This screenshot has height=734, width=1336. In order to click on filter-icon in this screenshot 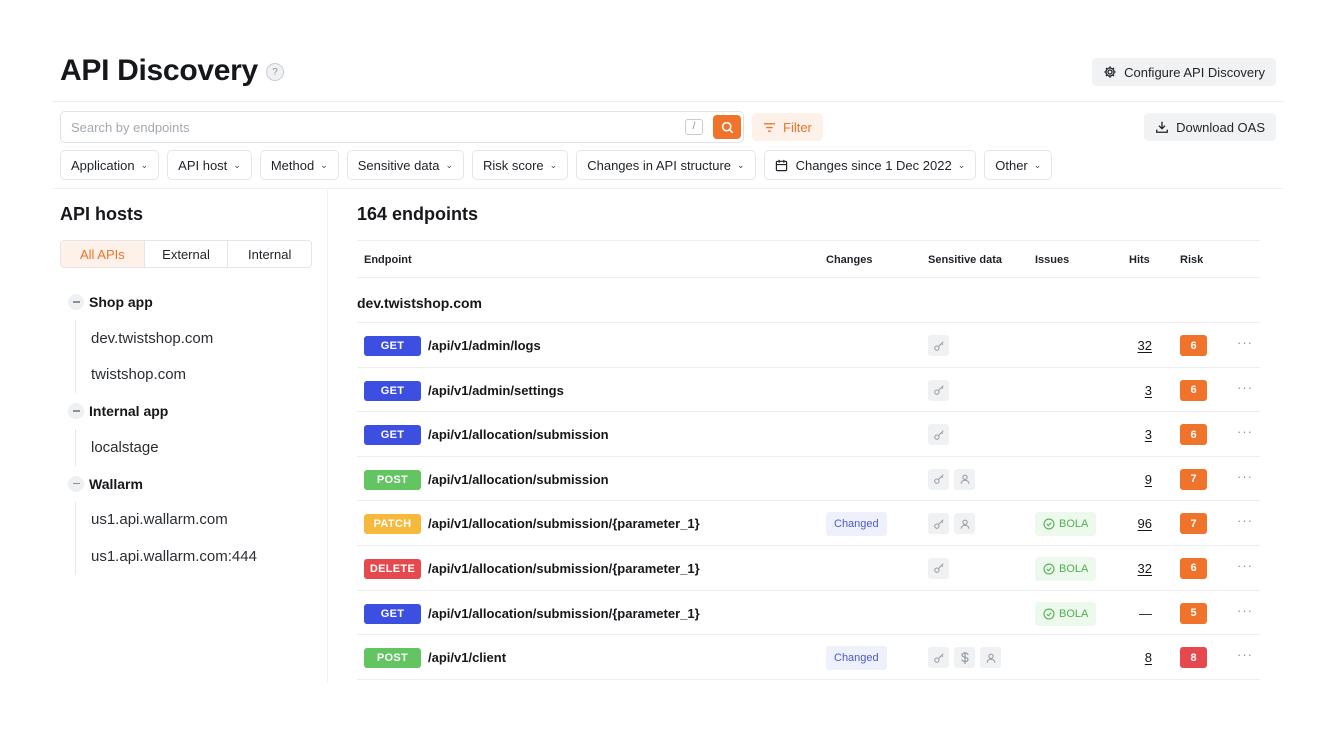, I will do `click(769, 127)`.